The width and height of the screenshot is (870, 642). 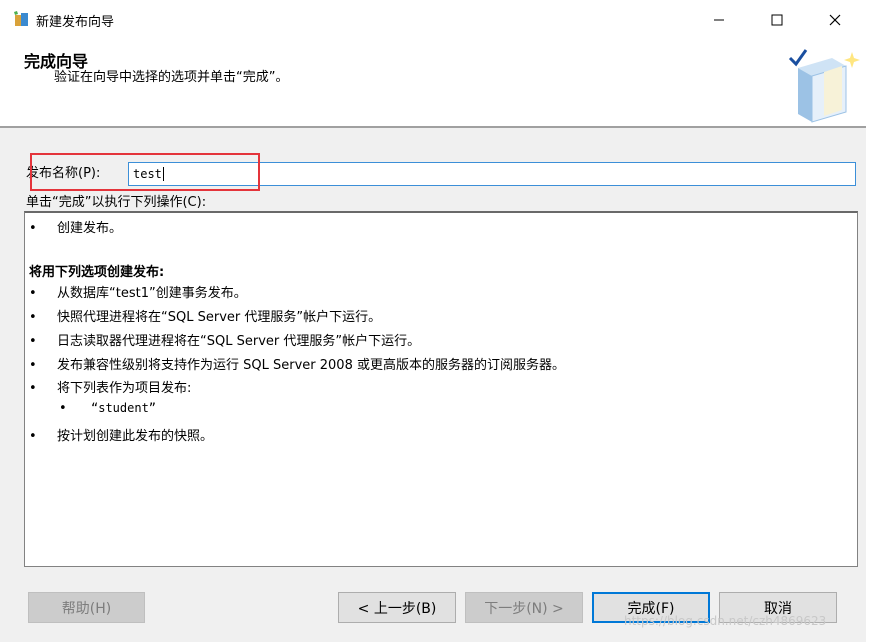 What do you see at coordinates (397, 607) in the screenshot?
I see `back-button: < 上一步(B)` at bounding box center [397, 607].